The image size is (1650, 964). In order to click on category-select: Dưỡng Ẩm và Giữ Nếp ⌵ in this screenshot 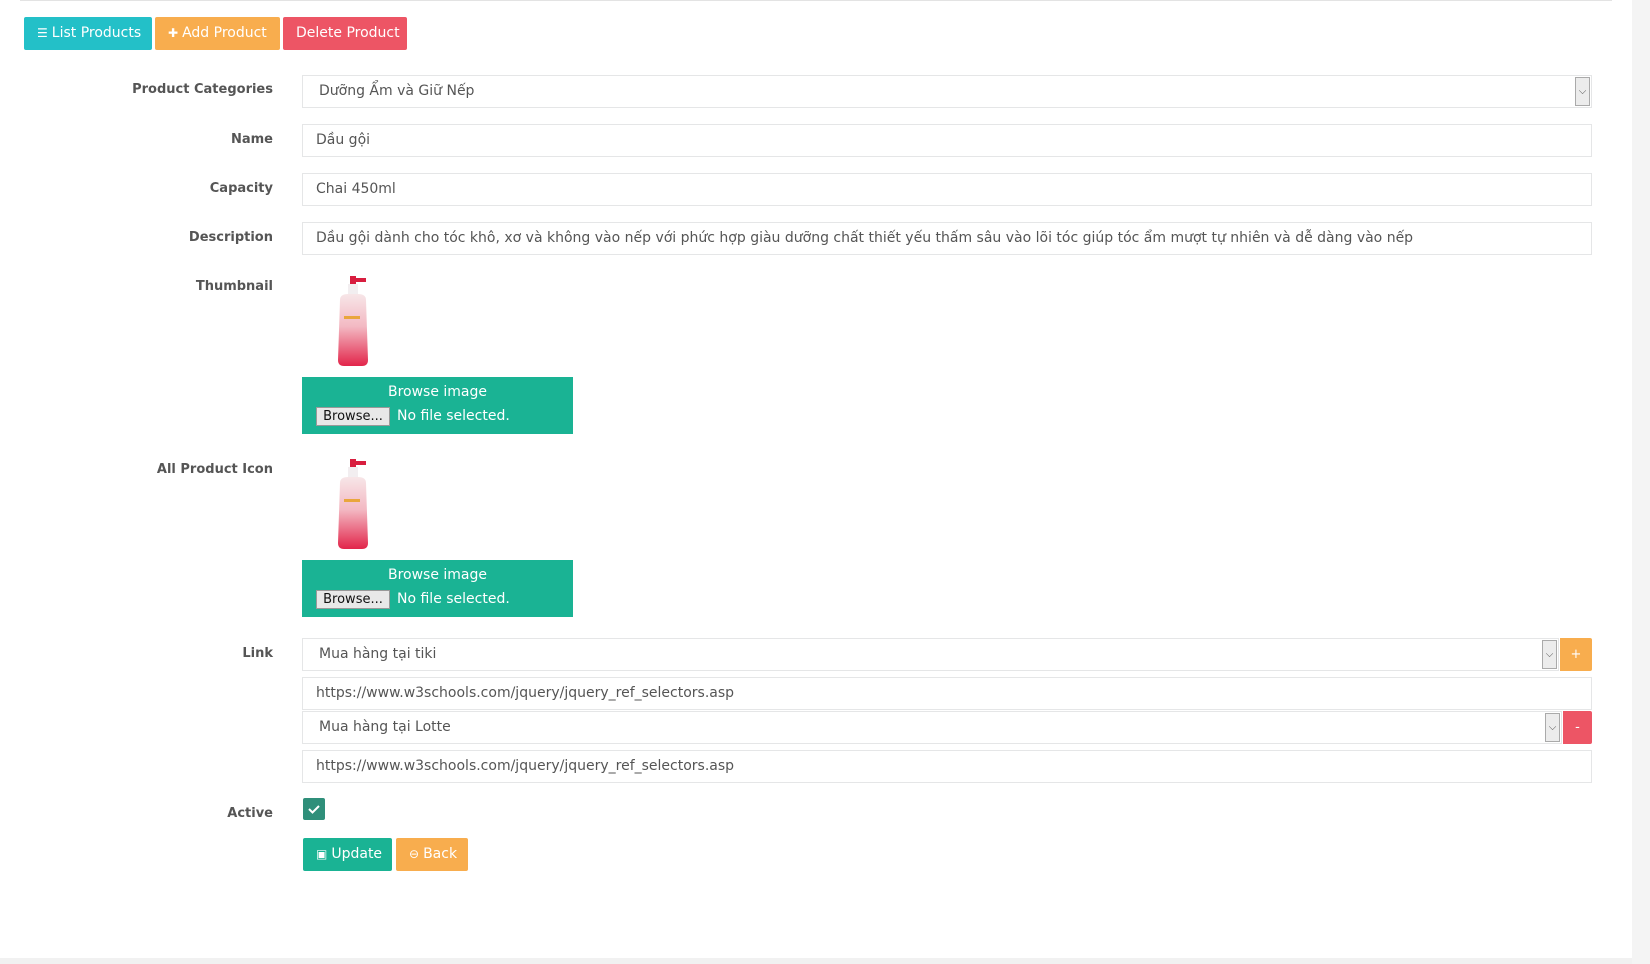, I will do `click(947, 91)`.